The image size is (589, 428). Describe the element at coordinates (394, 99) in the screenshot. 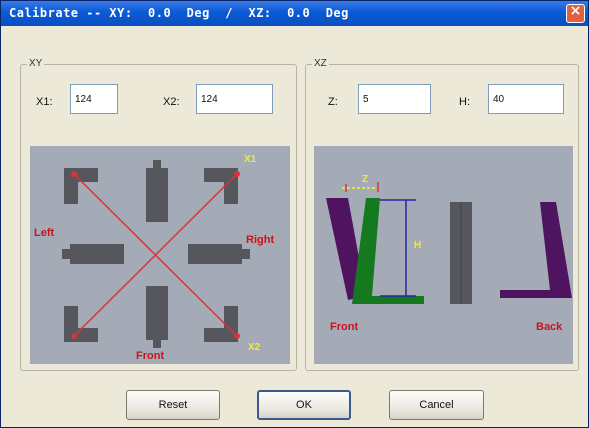

I see `z-input` at that location.